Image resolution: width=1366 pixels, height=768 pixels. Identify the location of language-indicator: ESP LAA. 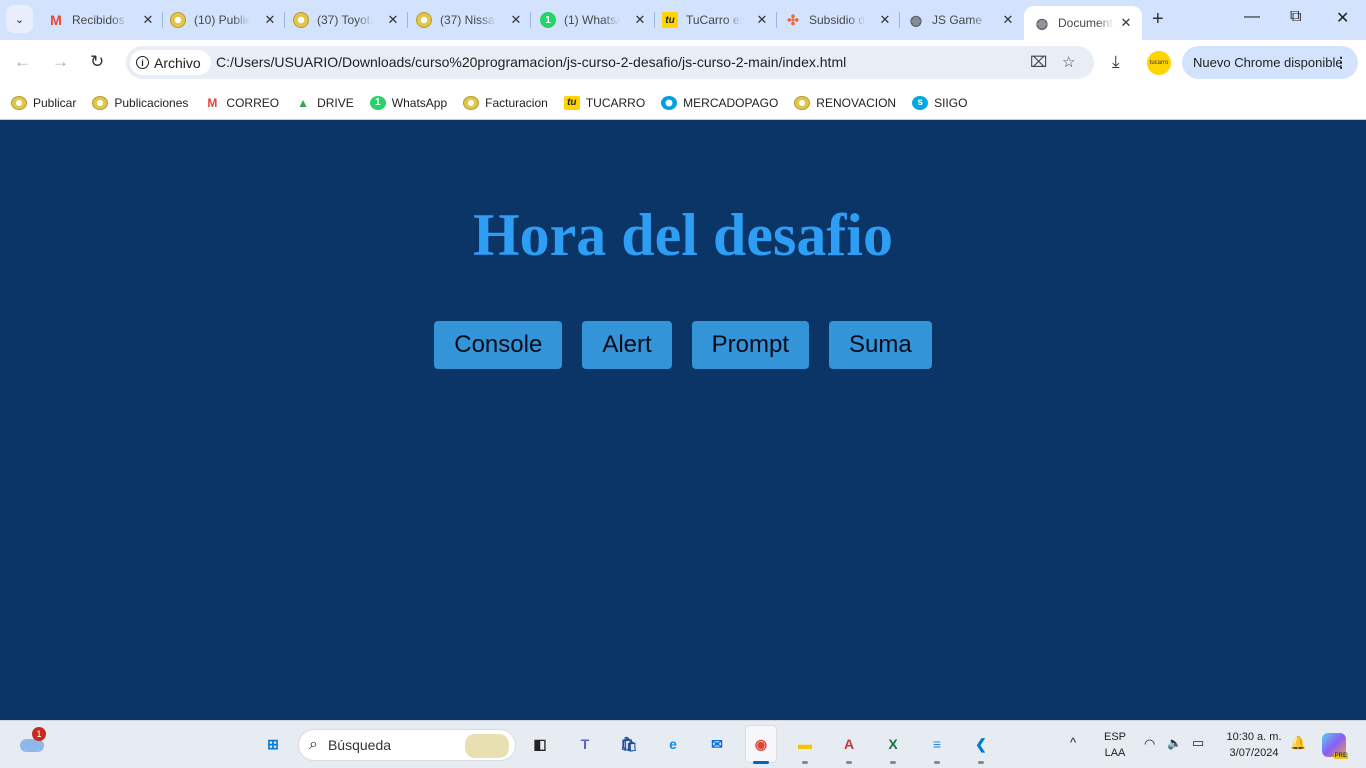
(1115, 745).